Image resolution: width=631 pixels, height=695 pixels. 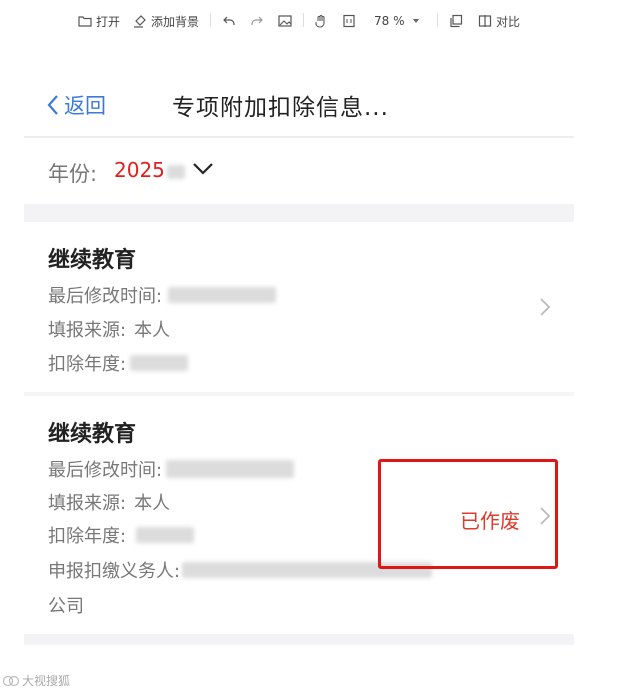 I want to click on chevron-right-icon, so click(x=545, y=307).